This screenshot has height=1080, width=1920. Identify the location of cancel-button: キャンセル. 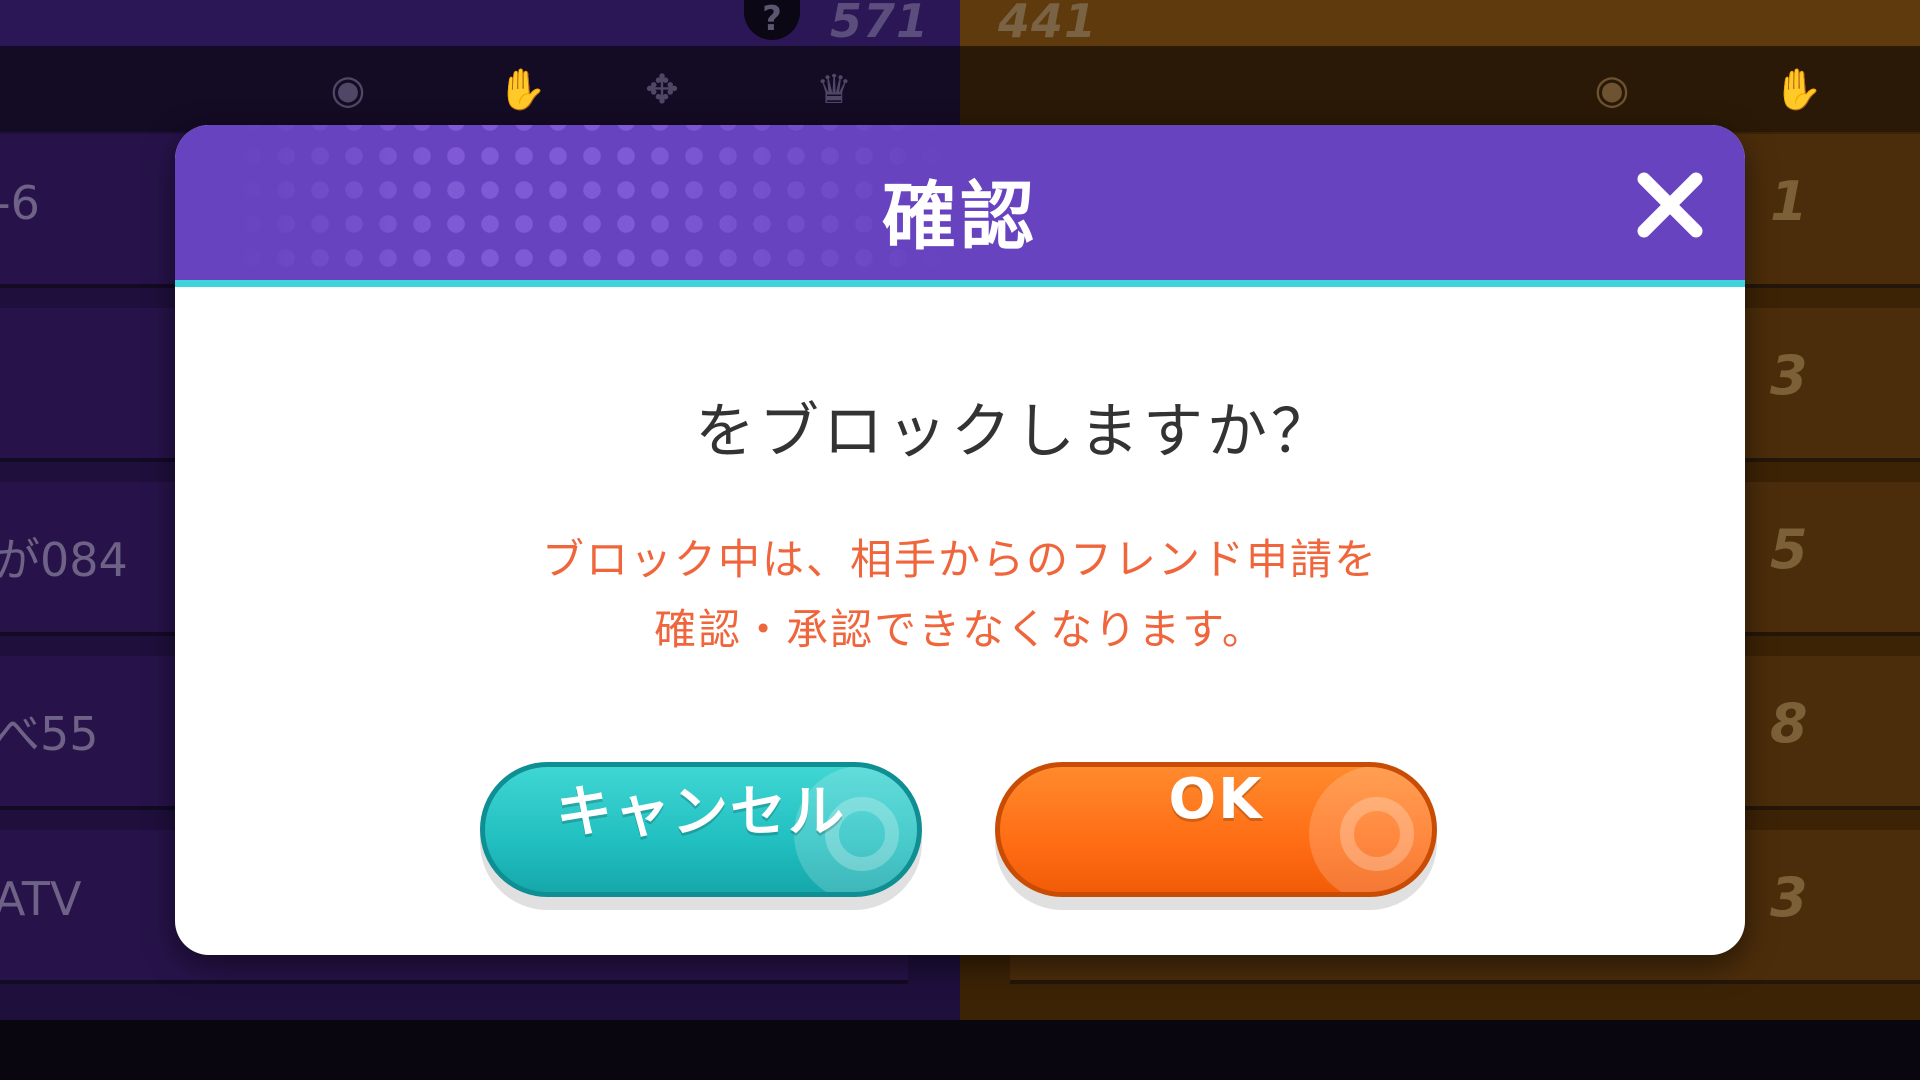
(701, 829).